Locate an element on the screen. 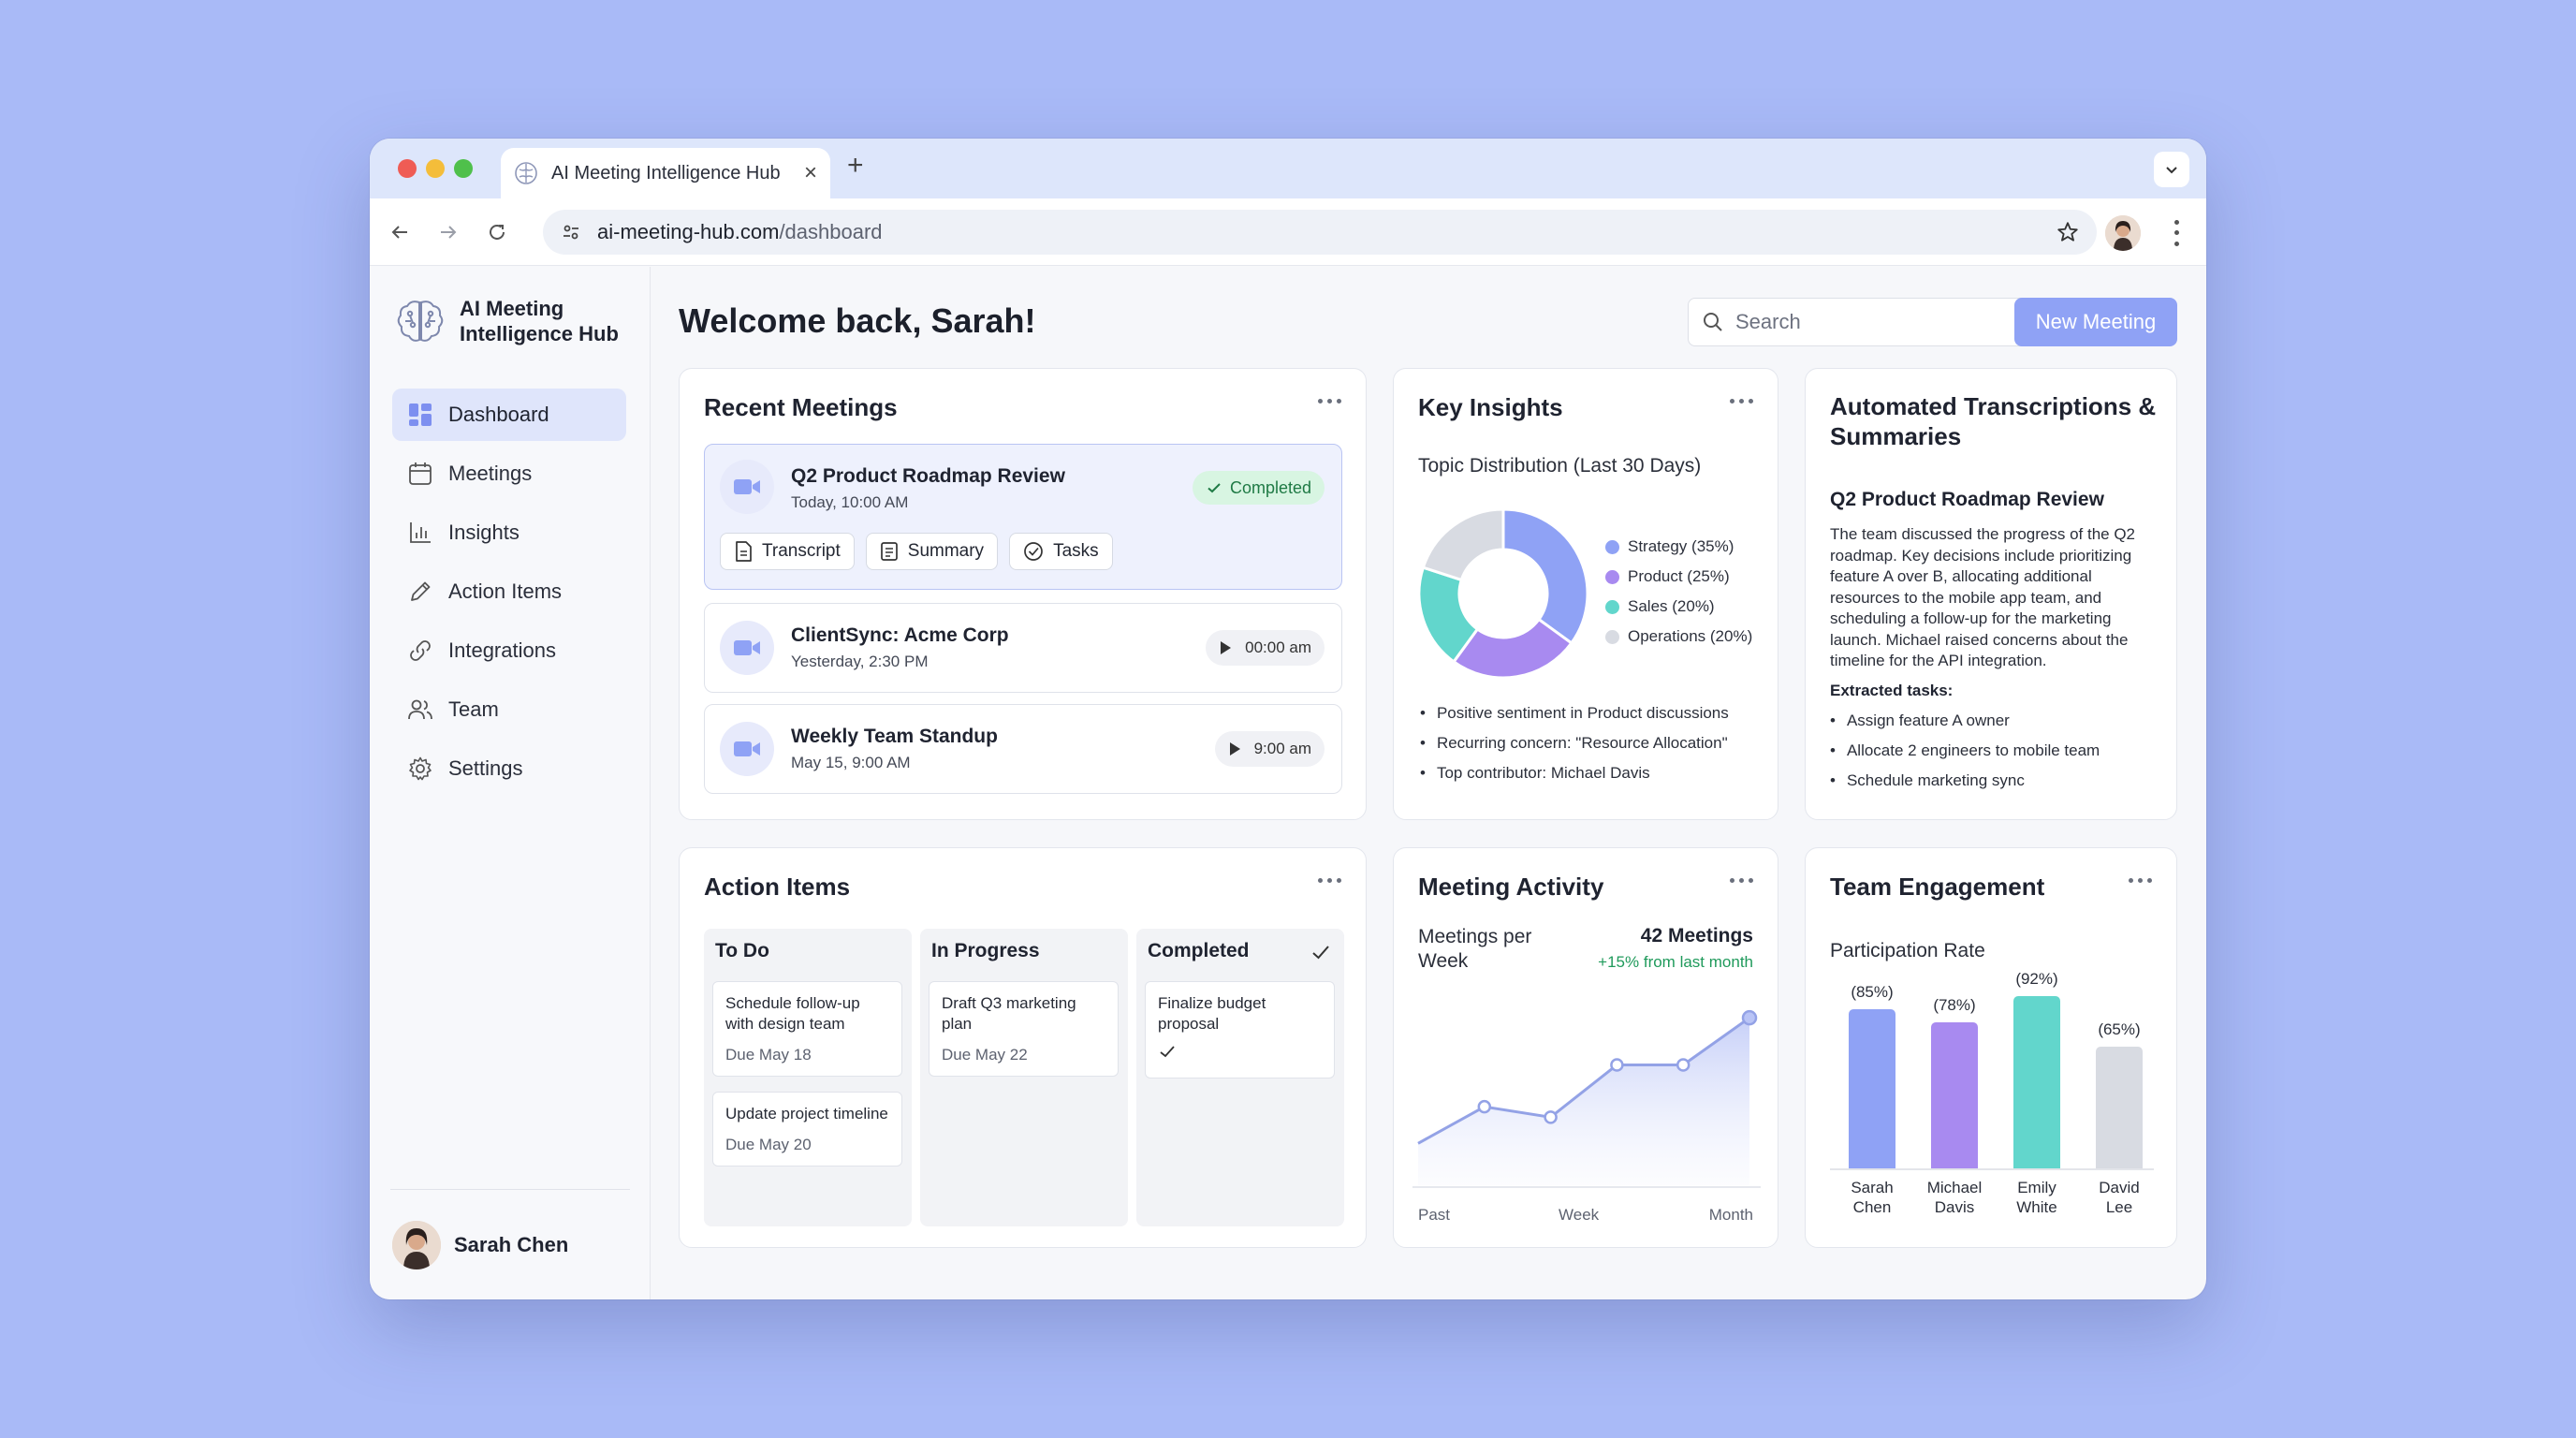 This screenshot has height=1438, width=2576. bar-category-label: Sarah Chen is located at coordinates (1872, 1197).